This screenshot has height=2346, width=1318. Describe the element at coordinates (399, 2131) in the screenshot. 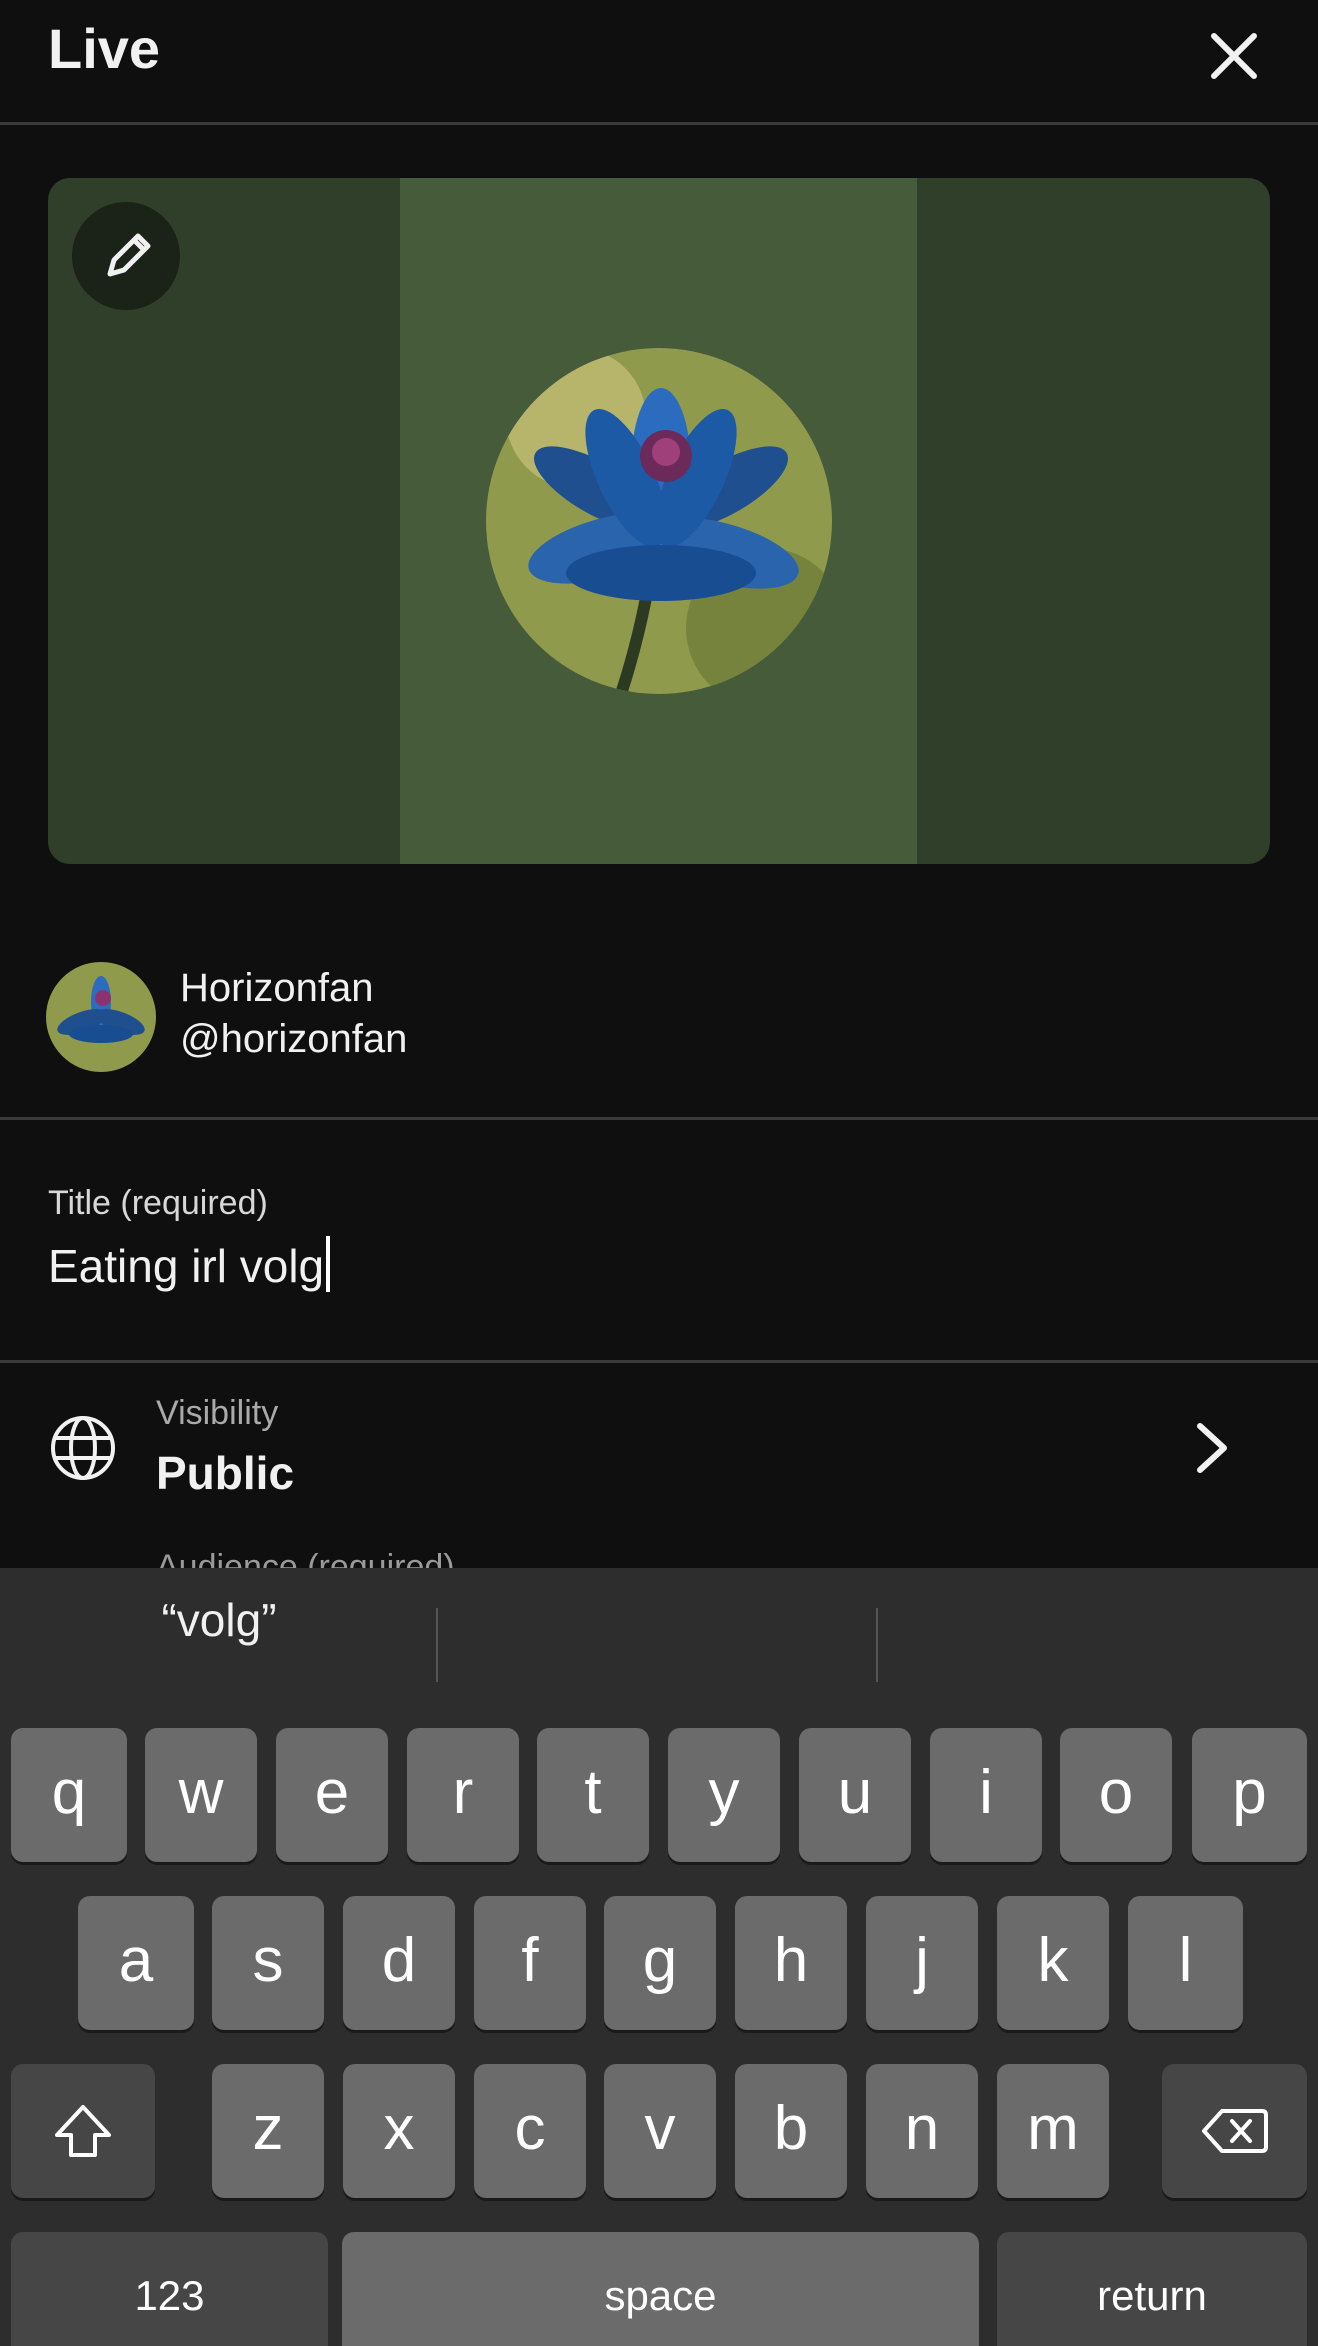

I see `key-x: x` at that location.